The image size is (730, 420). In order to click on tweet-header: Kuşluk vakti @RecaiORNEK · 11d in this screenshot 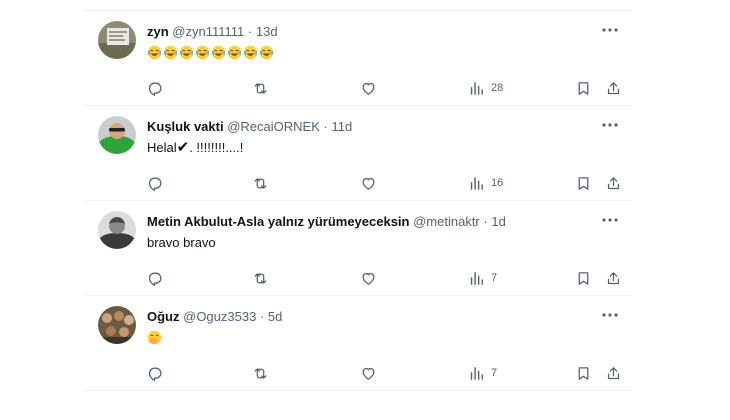, I will do `click(369, 127)`.